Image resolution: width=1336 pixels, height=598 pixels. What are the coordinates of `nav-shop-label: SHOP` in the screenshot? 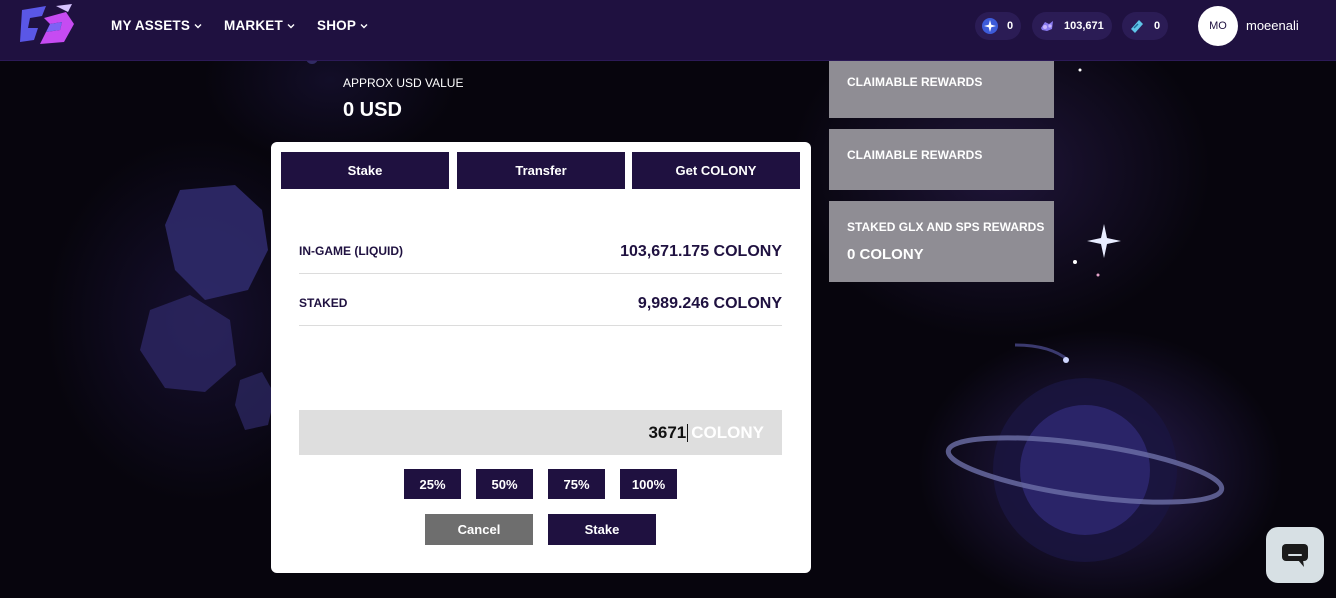 It's located at (337, 25).